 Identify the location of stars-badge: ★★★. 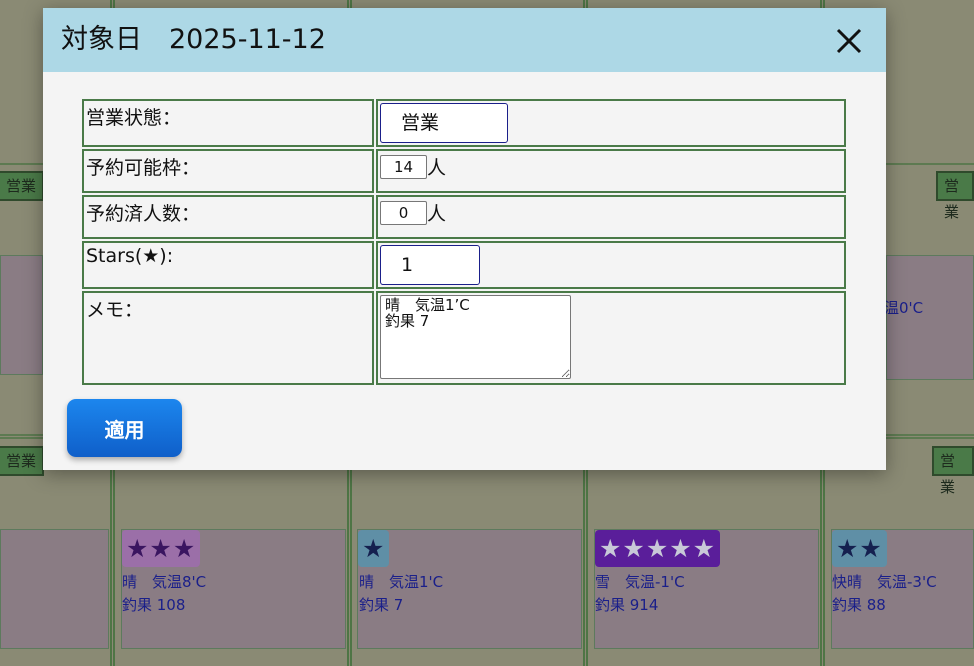
(161, 548).